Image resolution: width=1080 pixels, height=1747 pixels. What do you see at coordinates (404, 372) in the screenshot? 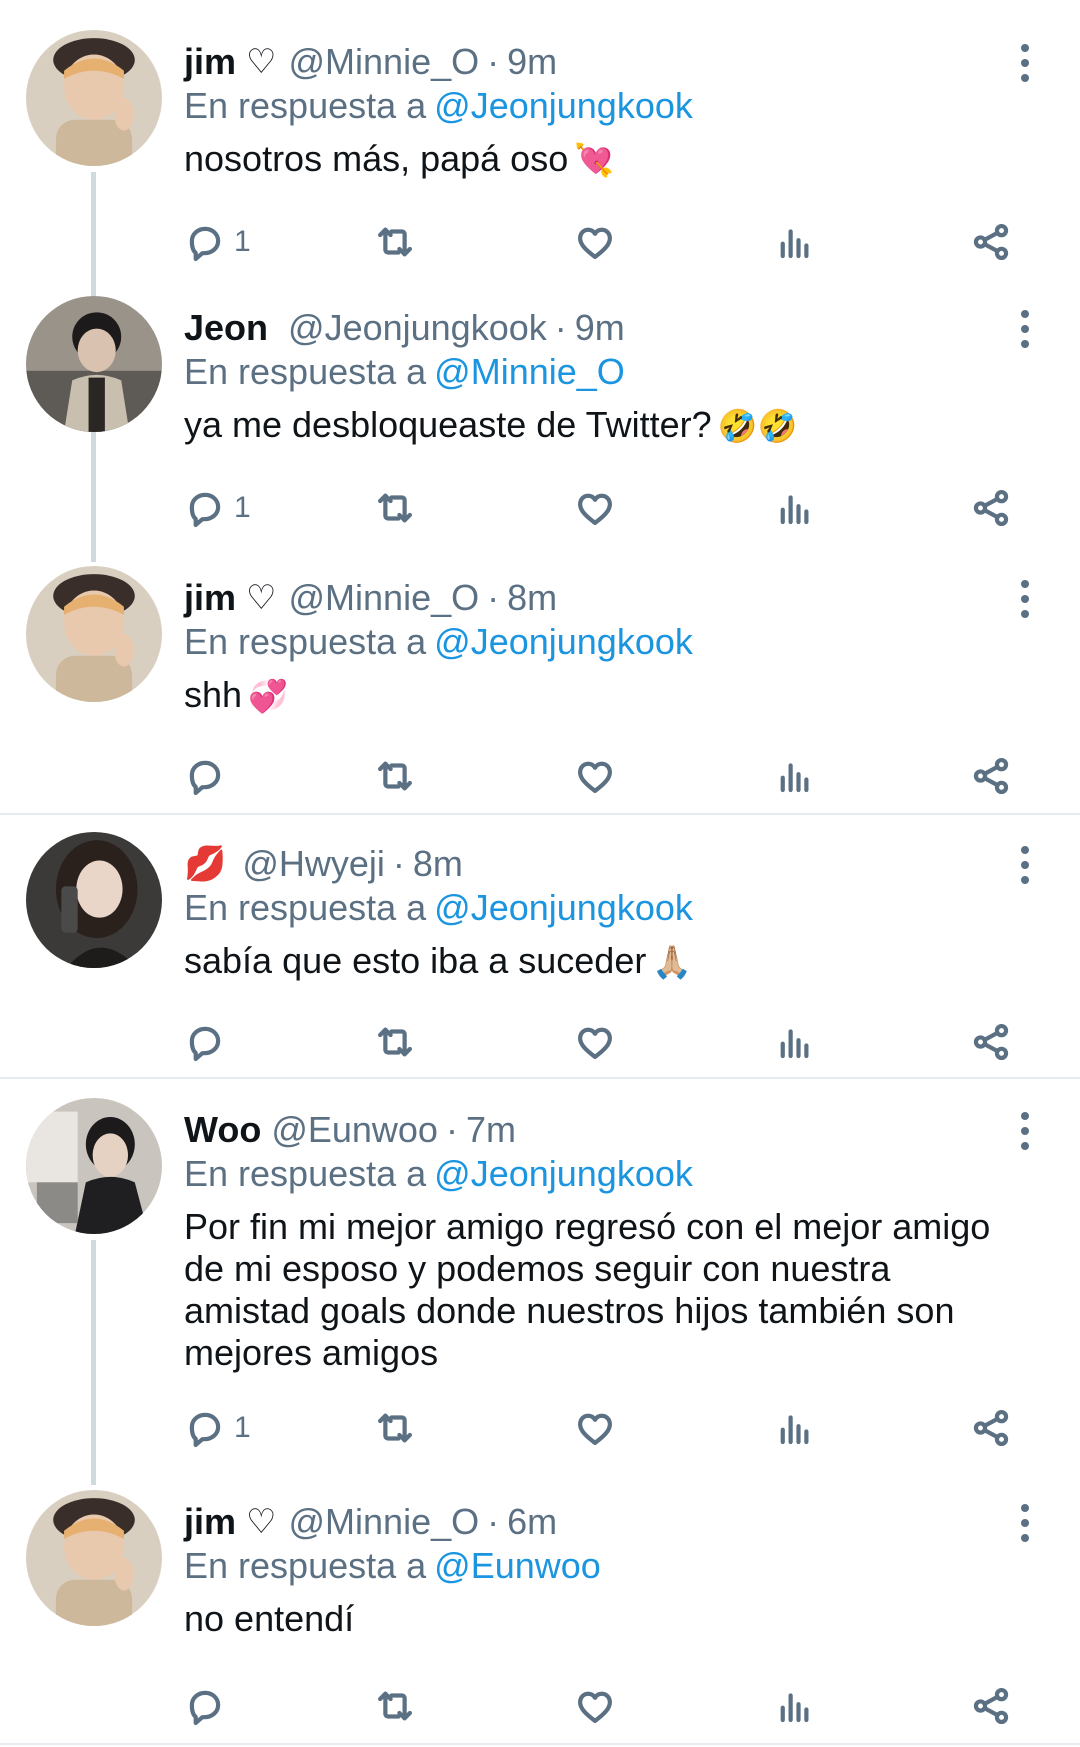
I see `reply-context: En respuesta a @Minnie_O` at bounding box center [404, 372].